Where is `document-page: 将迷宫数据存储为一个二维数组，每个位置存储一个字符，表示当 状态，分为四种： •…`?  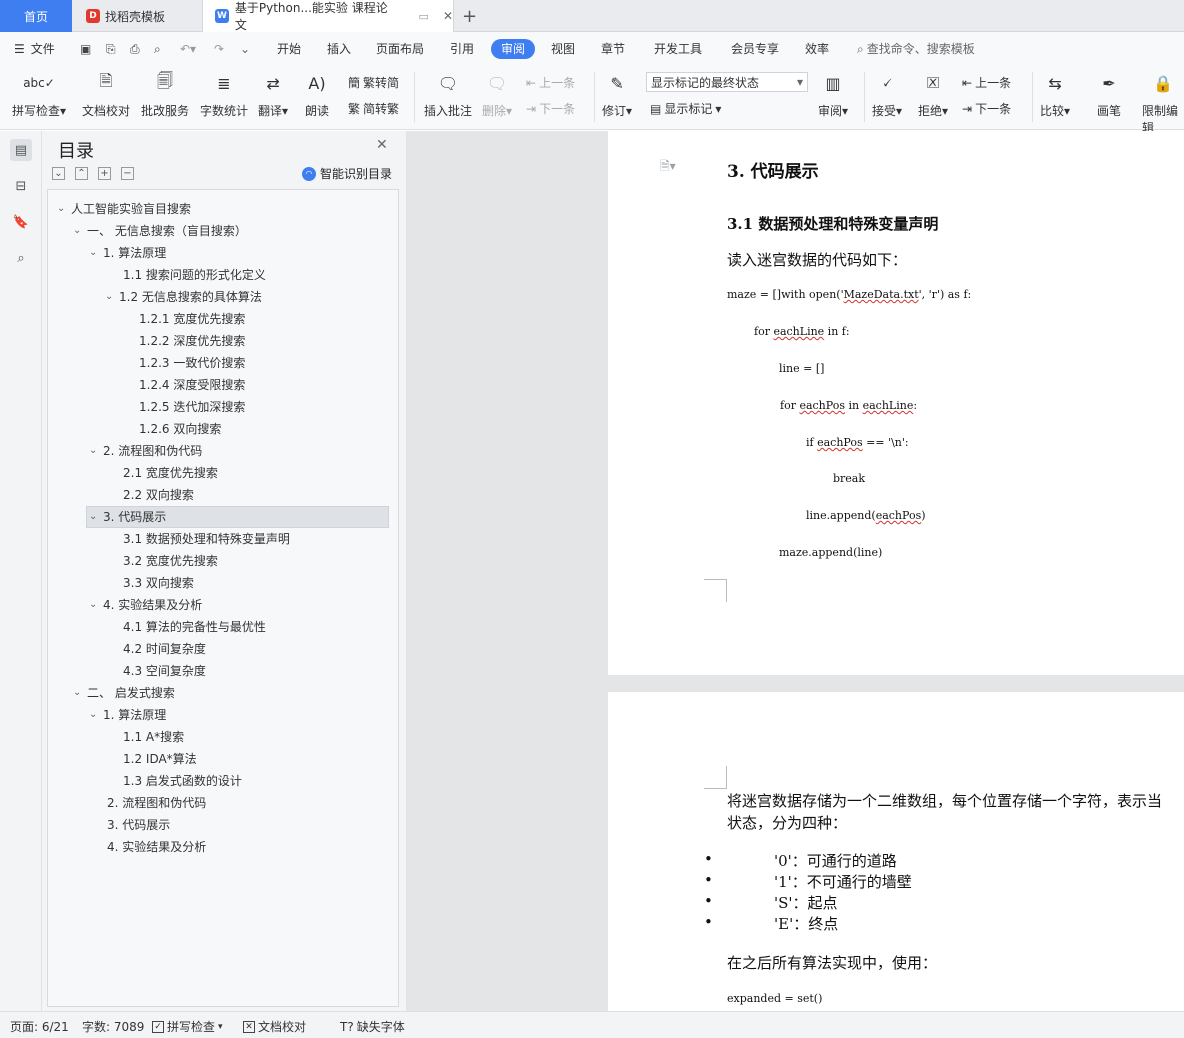
document-page: 将迷宫数据存储为一个二维数组，每个位置存储一个字符，表示当 状态，分为四种： •… is located at coordinates (896, 851).